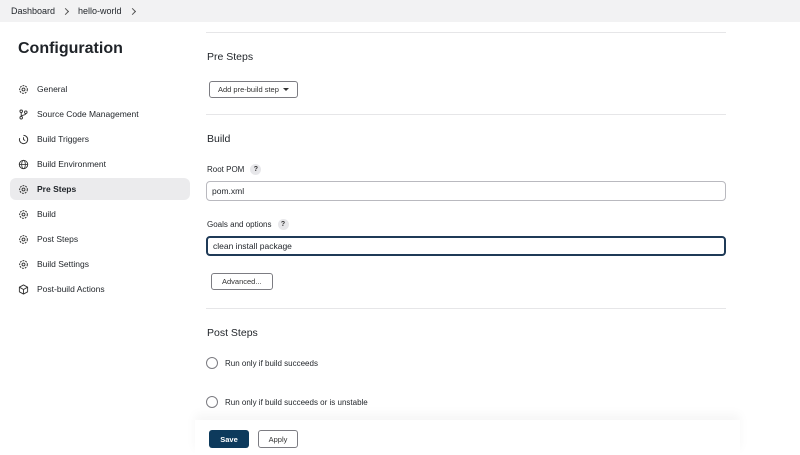  I want to click on sidebar-item-label: General, so click(52, 89).